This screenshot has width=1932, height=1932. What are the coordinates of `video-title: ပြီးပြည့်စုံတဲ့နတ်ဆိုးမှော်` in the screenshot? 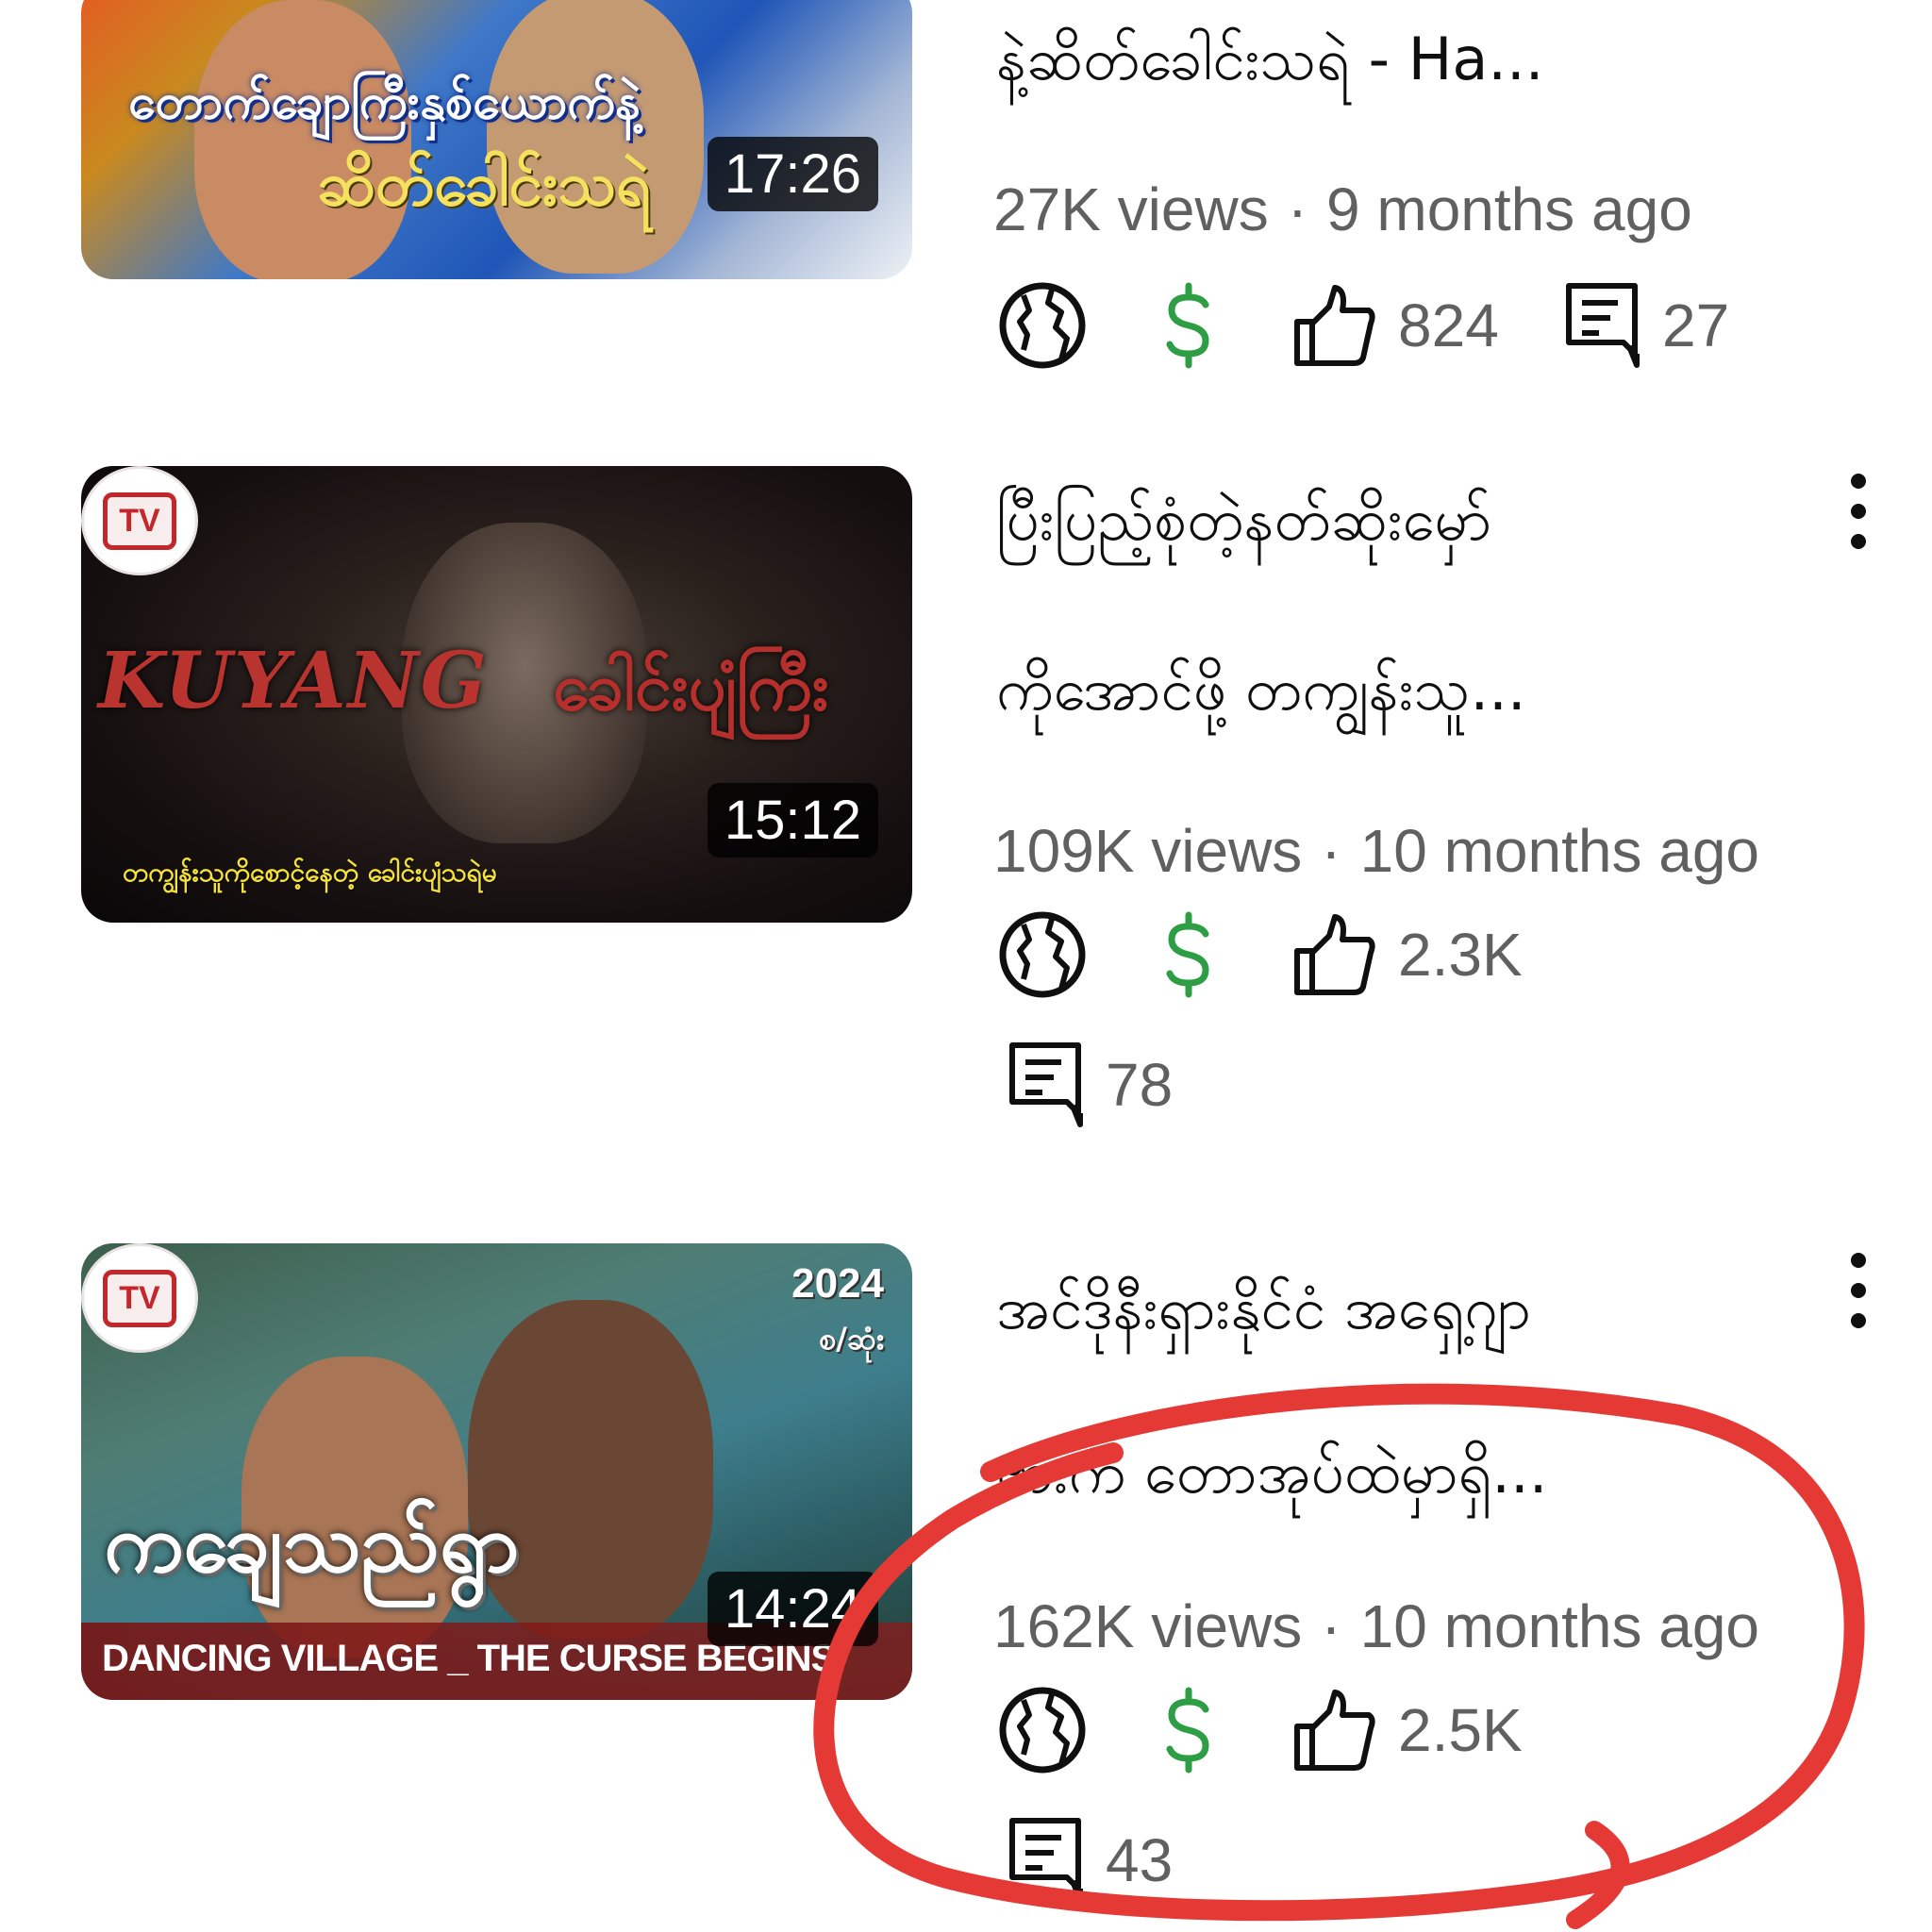 It's located at (1243, 520).